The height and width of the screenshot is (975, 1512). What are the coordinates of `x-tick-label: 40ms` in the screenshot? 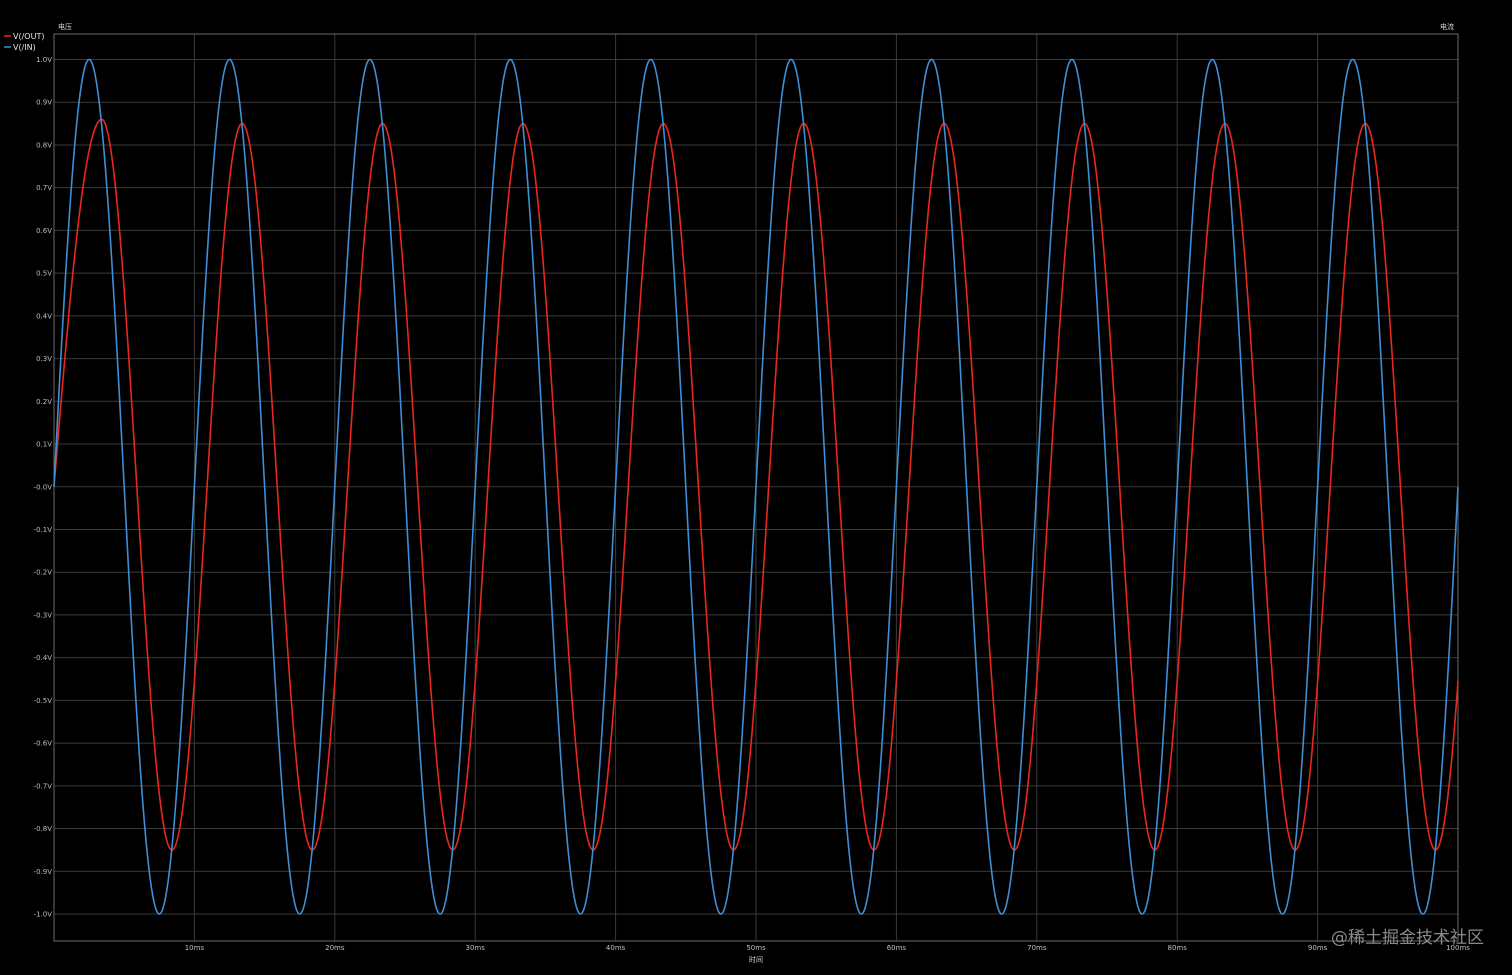 It's located at (616, 948).